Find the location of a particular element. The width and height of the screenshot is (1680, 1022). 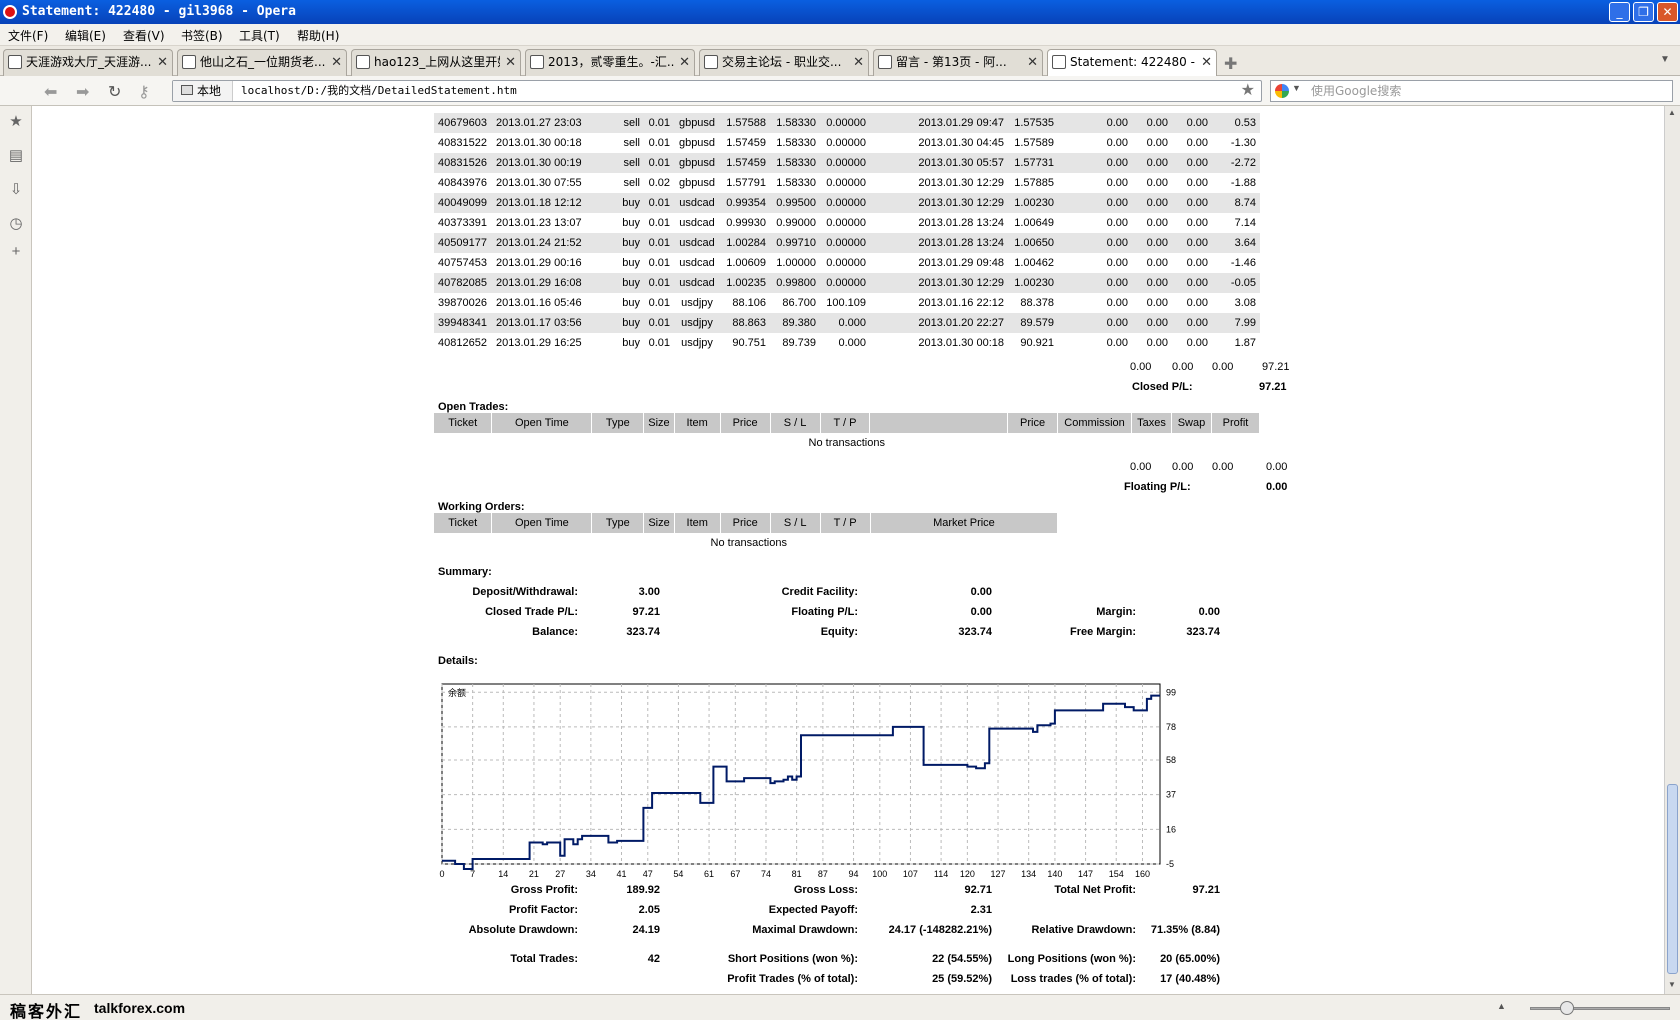

cell-close-price: 88.378 is located at coordinates (1037, 303).